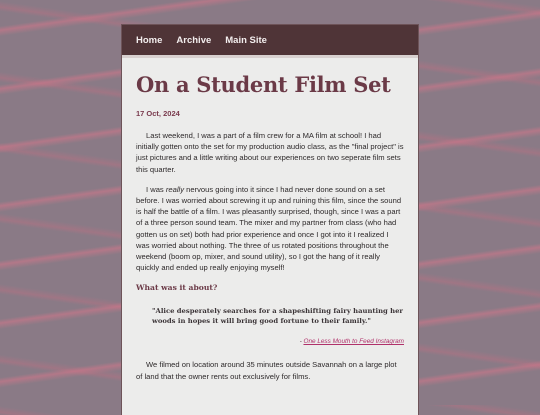 The height and width of the screenshot is (415, 540). What do you see at coordinates (149, 40) in the screenshot?
I see `nav-home-link: Home` at bounding box center [149, 40].